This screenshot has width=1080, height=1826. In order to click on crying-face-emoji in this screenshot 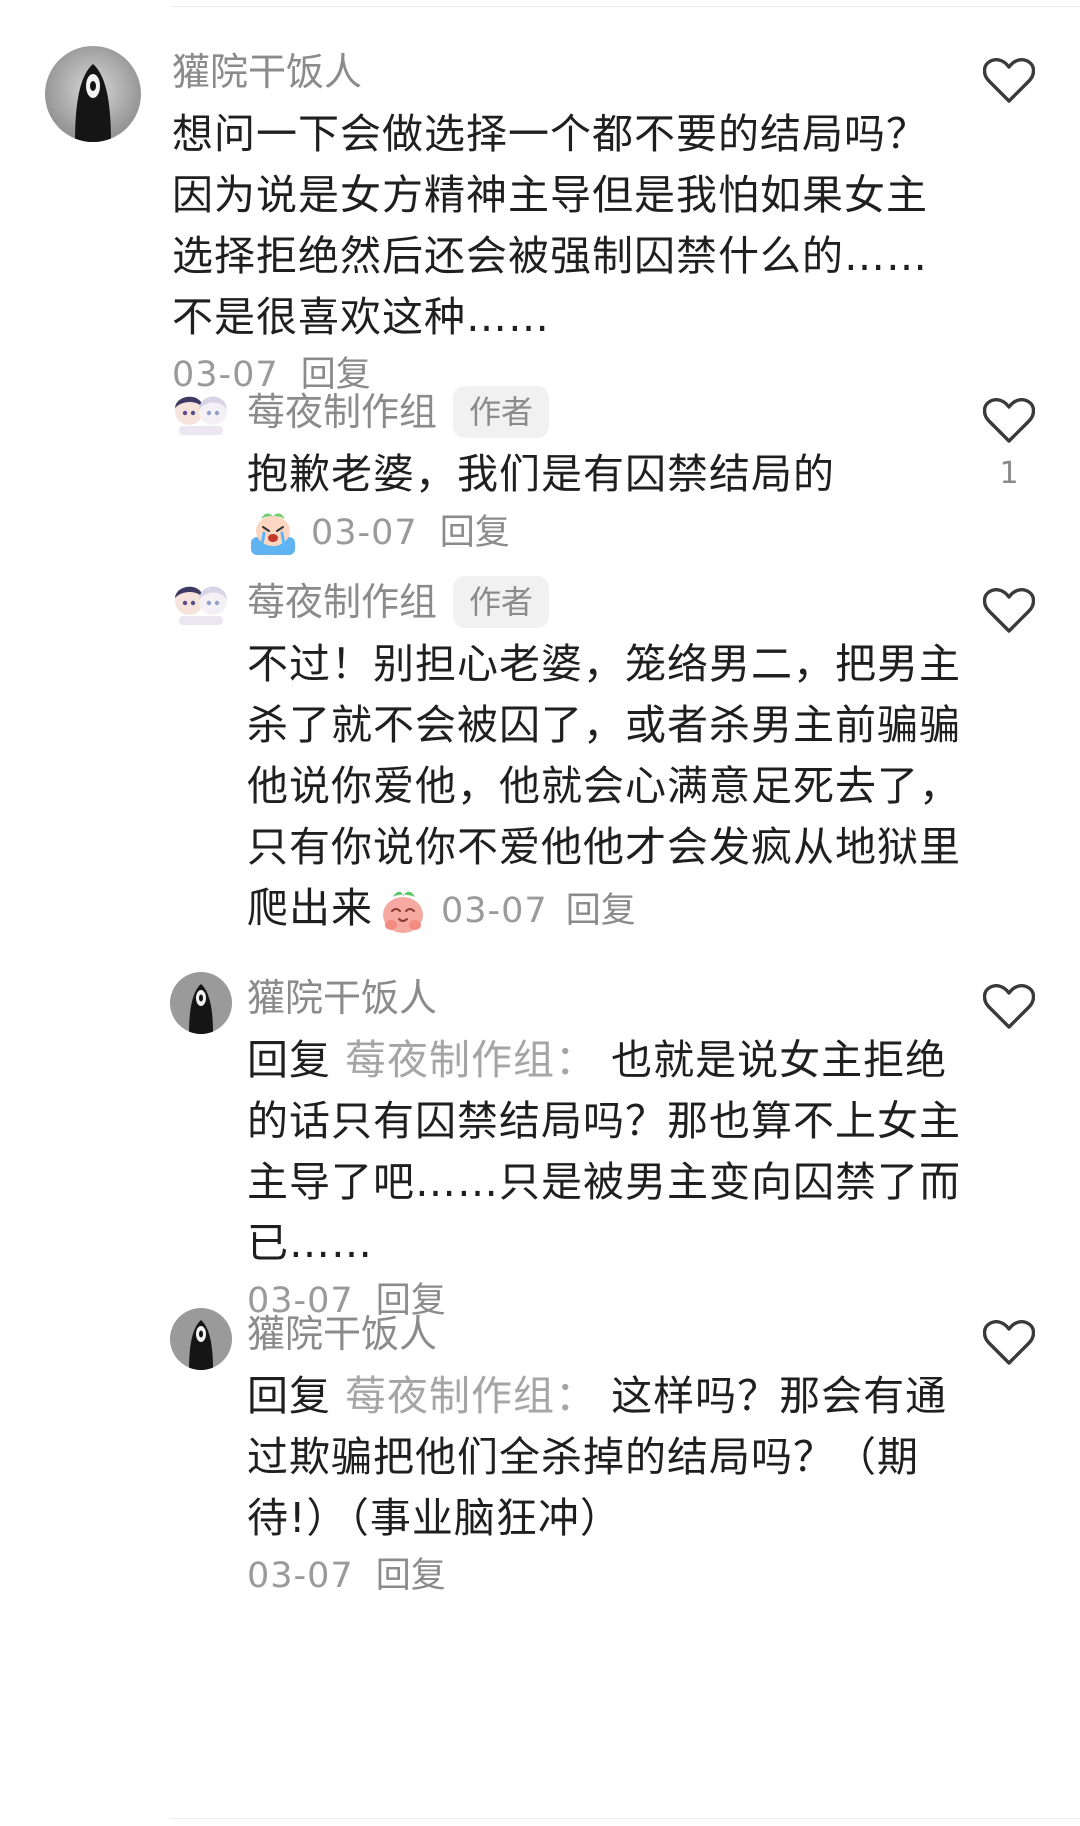, I will do `click(273, 533)`.